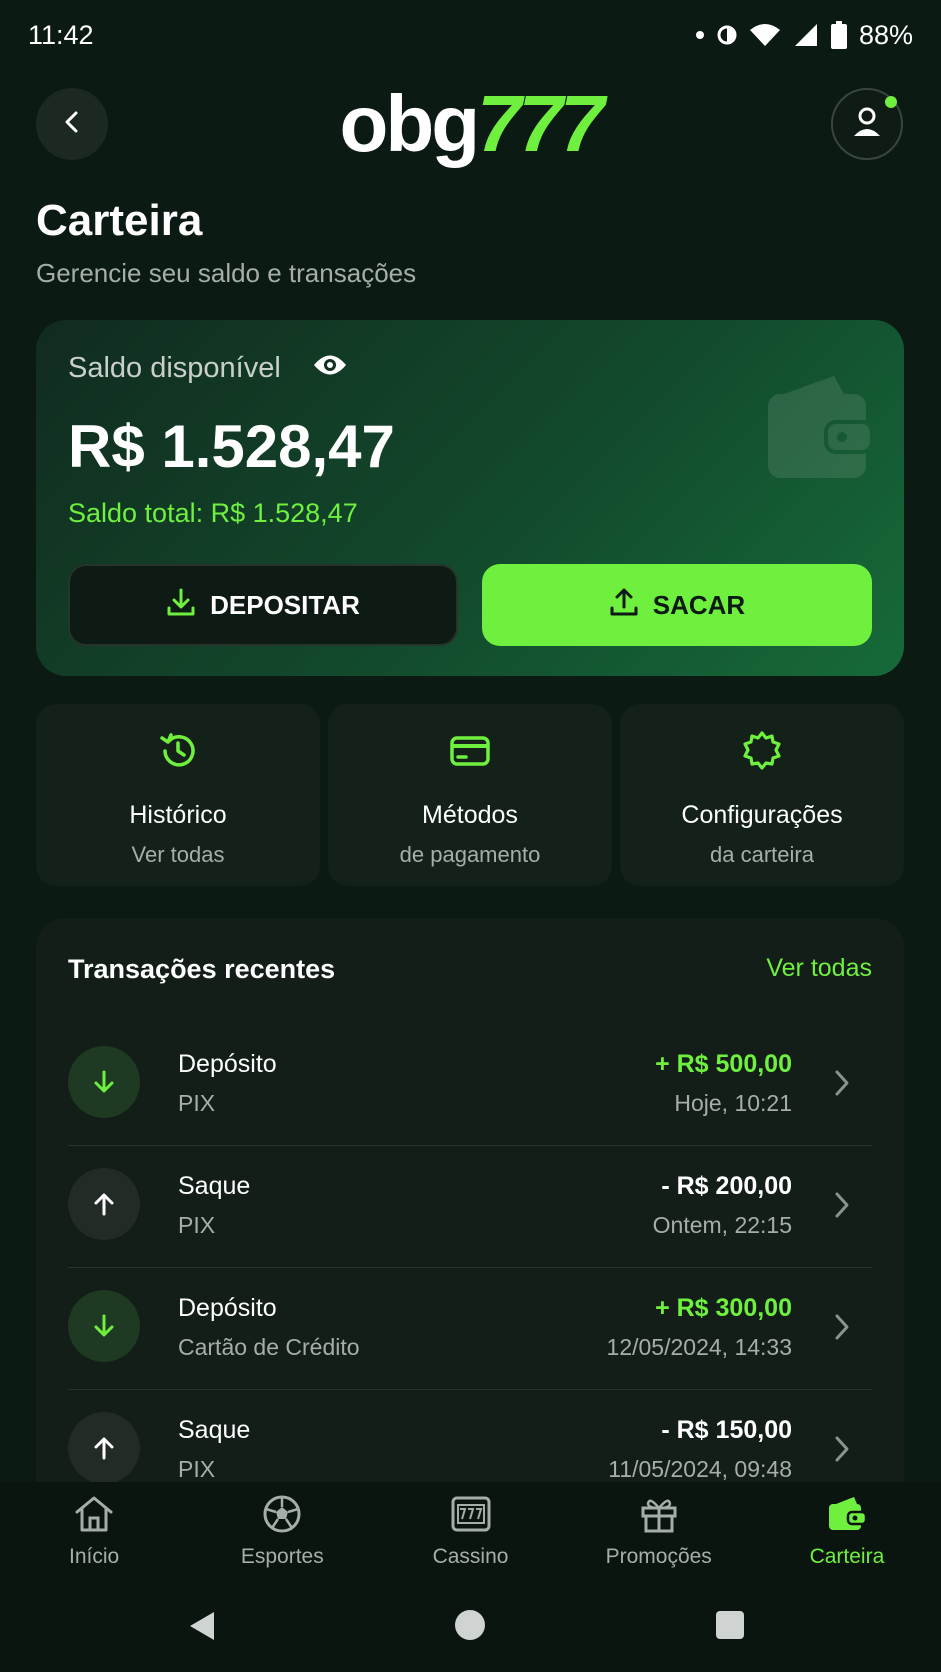  Describe the element at coordinates (178, 815) in the screenshot. I see `quick-action-title: Histórico` at that location.